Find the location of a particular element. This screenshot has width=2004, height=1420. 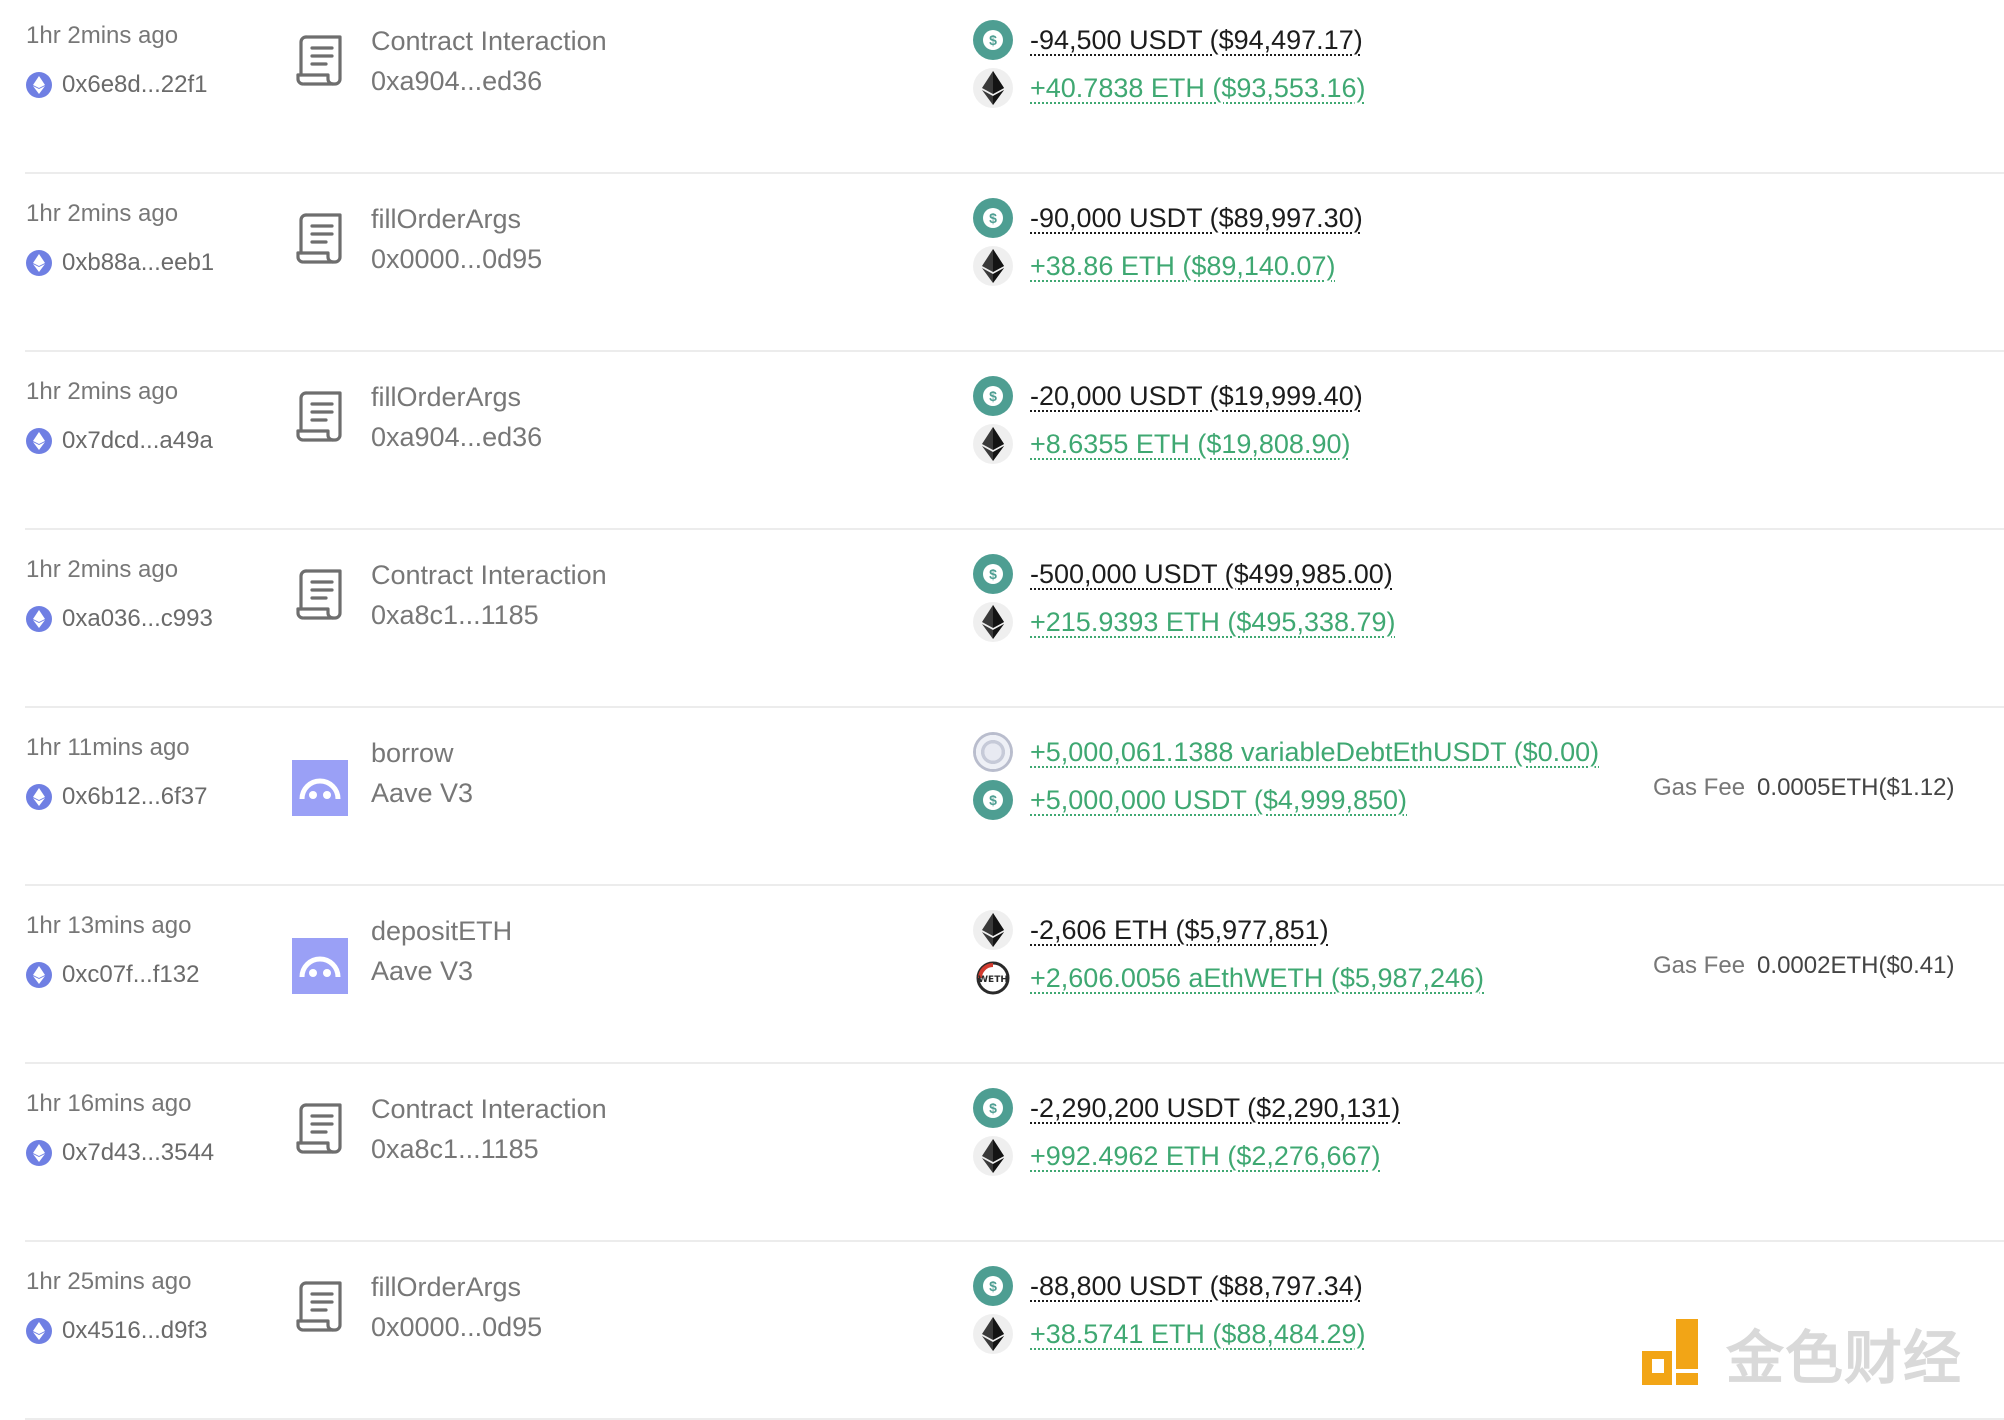

transfer-amount: +215.9393 ETH ($495,338.79) is located at coordinates (1213, 622).